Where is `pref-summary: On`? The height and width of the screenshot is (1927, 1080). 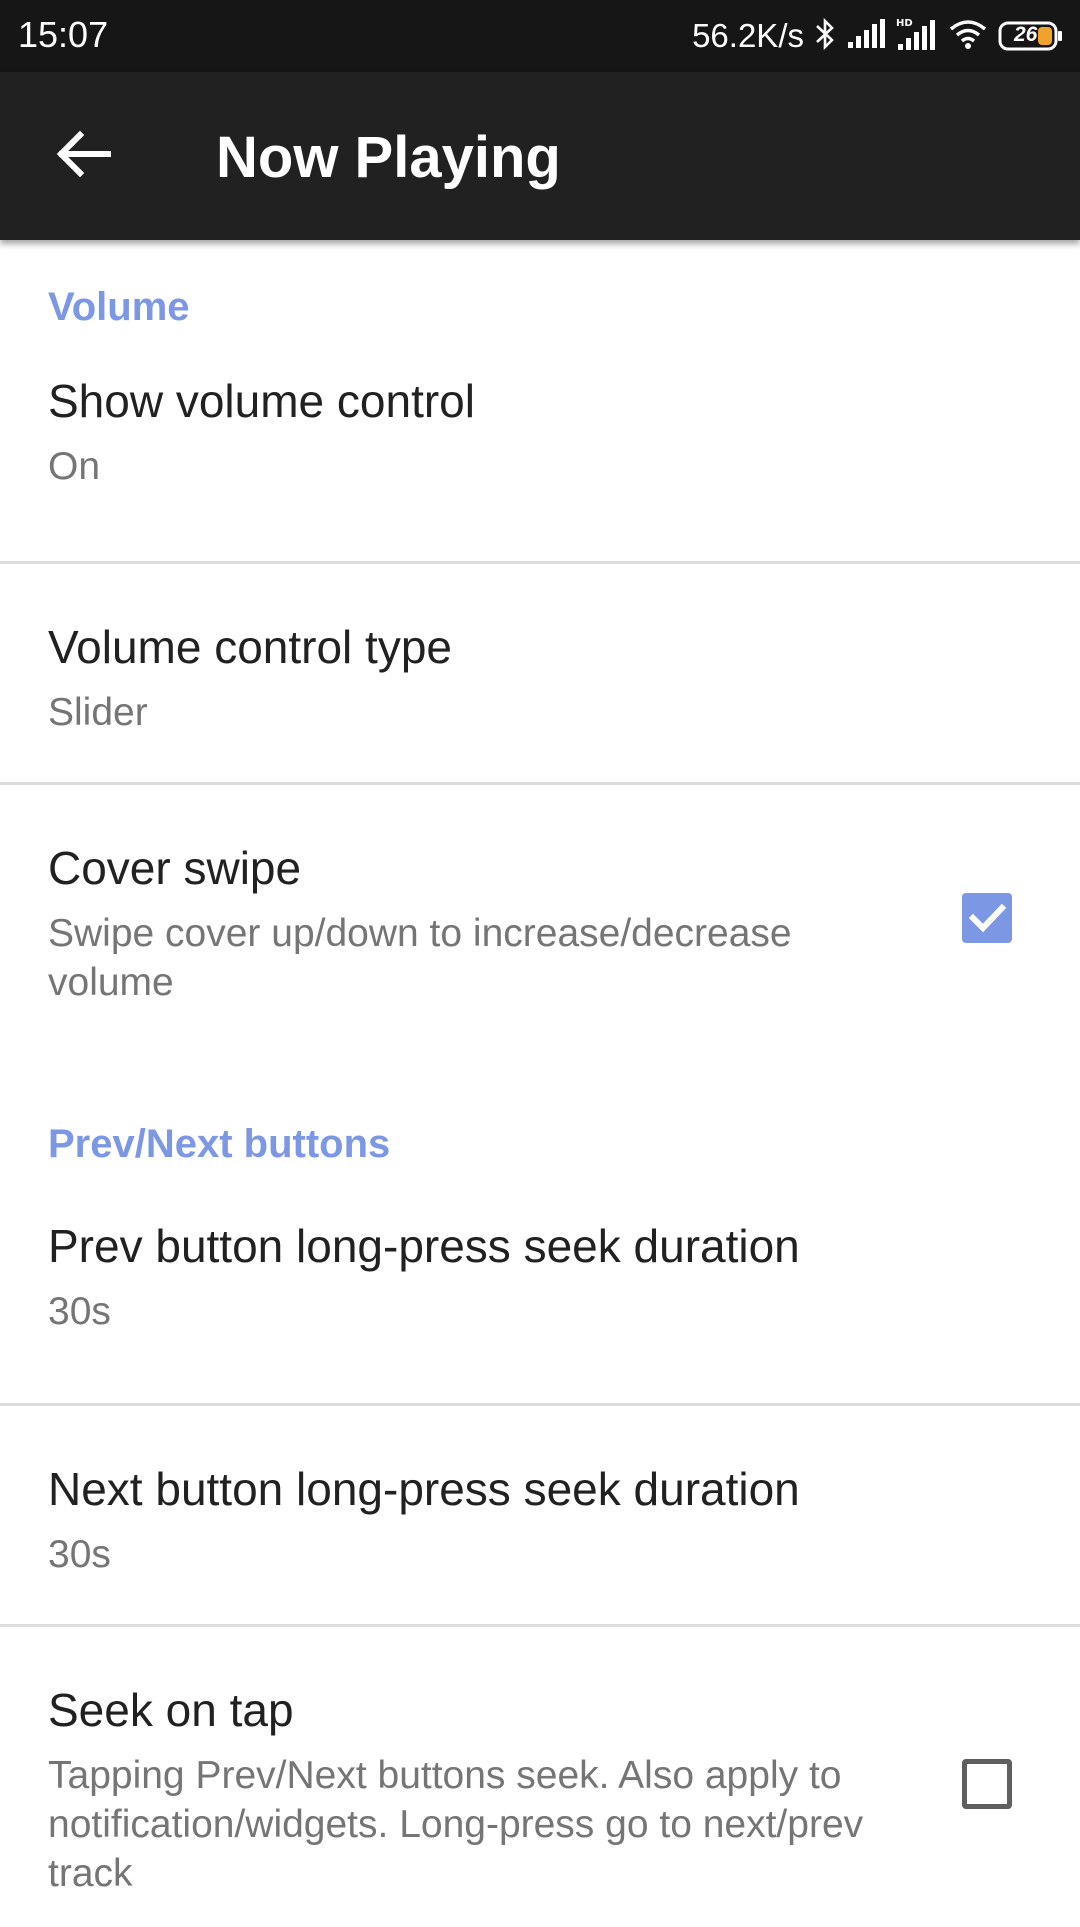 pref-summary: On is located at coordinates (74, 466).